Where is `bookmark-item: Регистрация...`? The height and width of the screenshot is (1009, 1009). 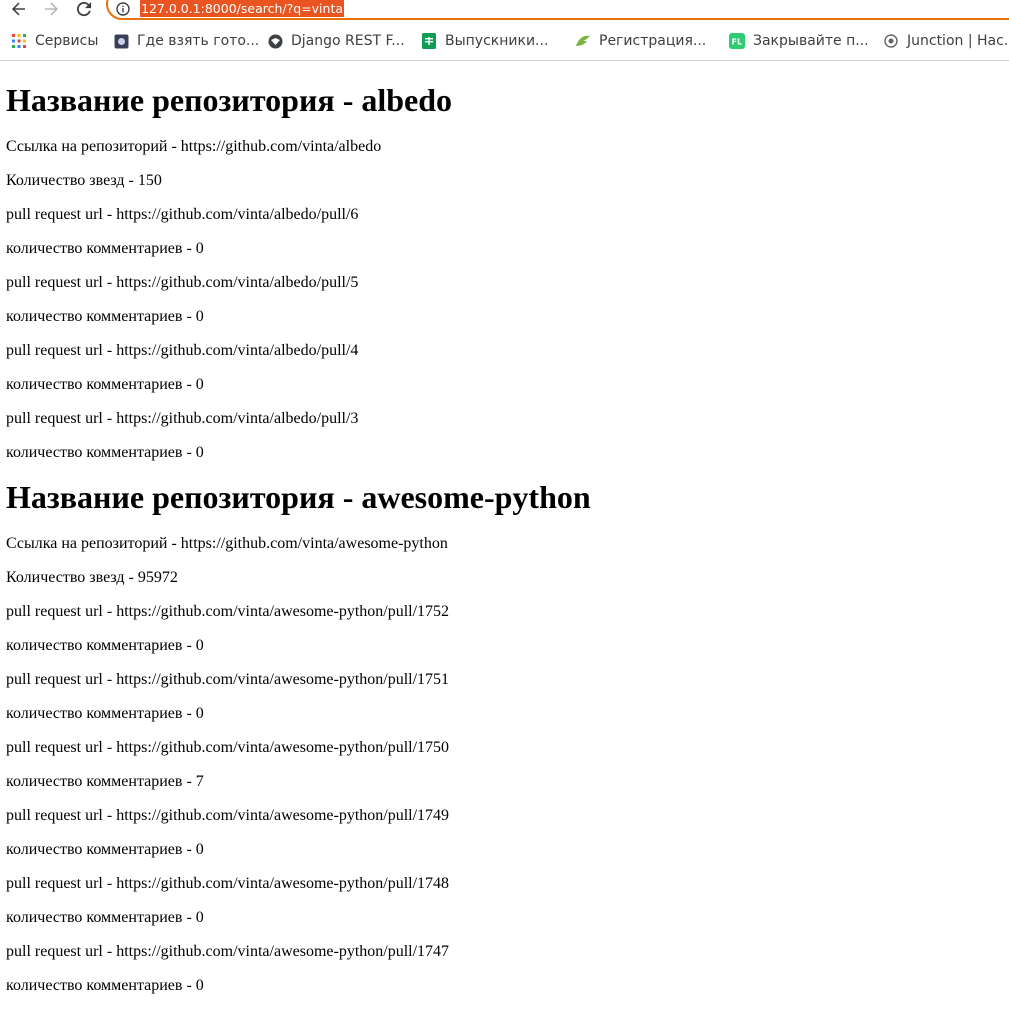 bookmark-item: Регистрация... is located at coordinates (640, 41).